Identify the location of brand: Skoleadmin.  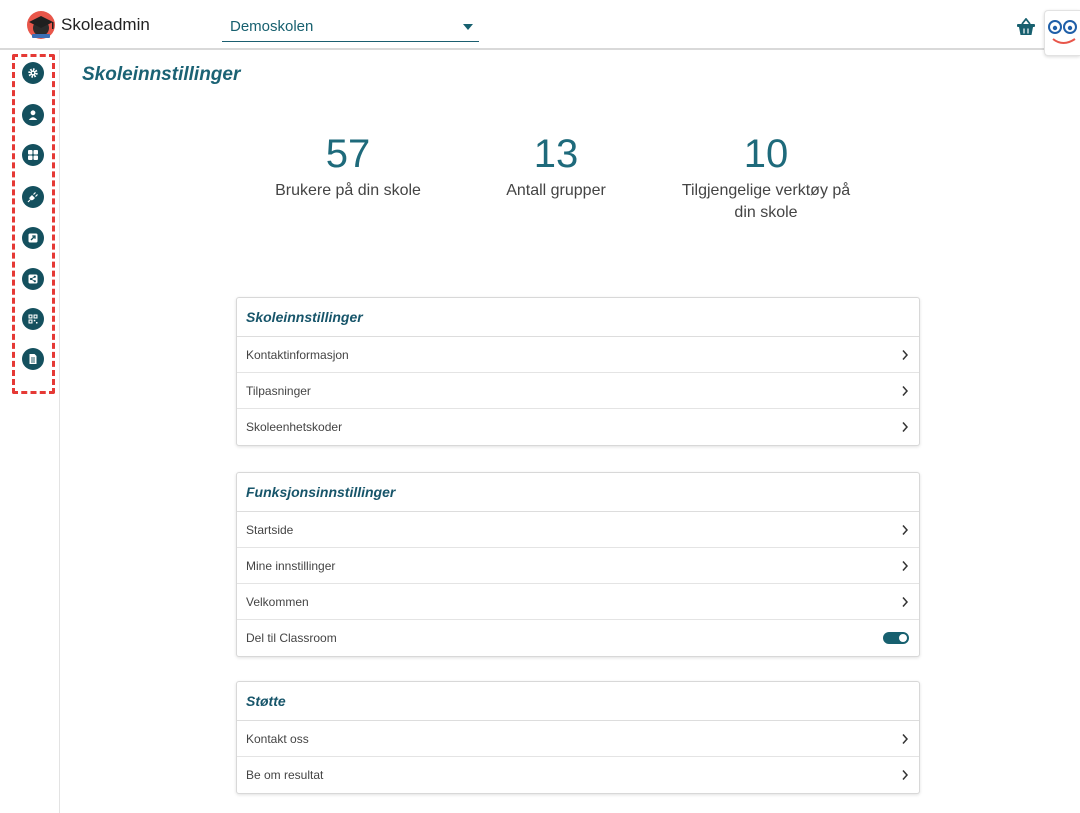
(87, 25).